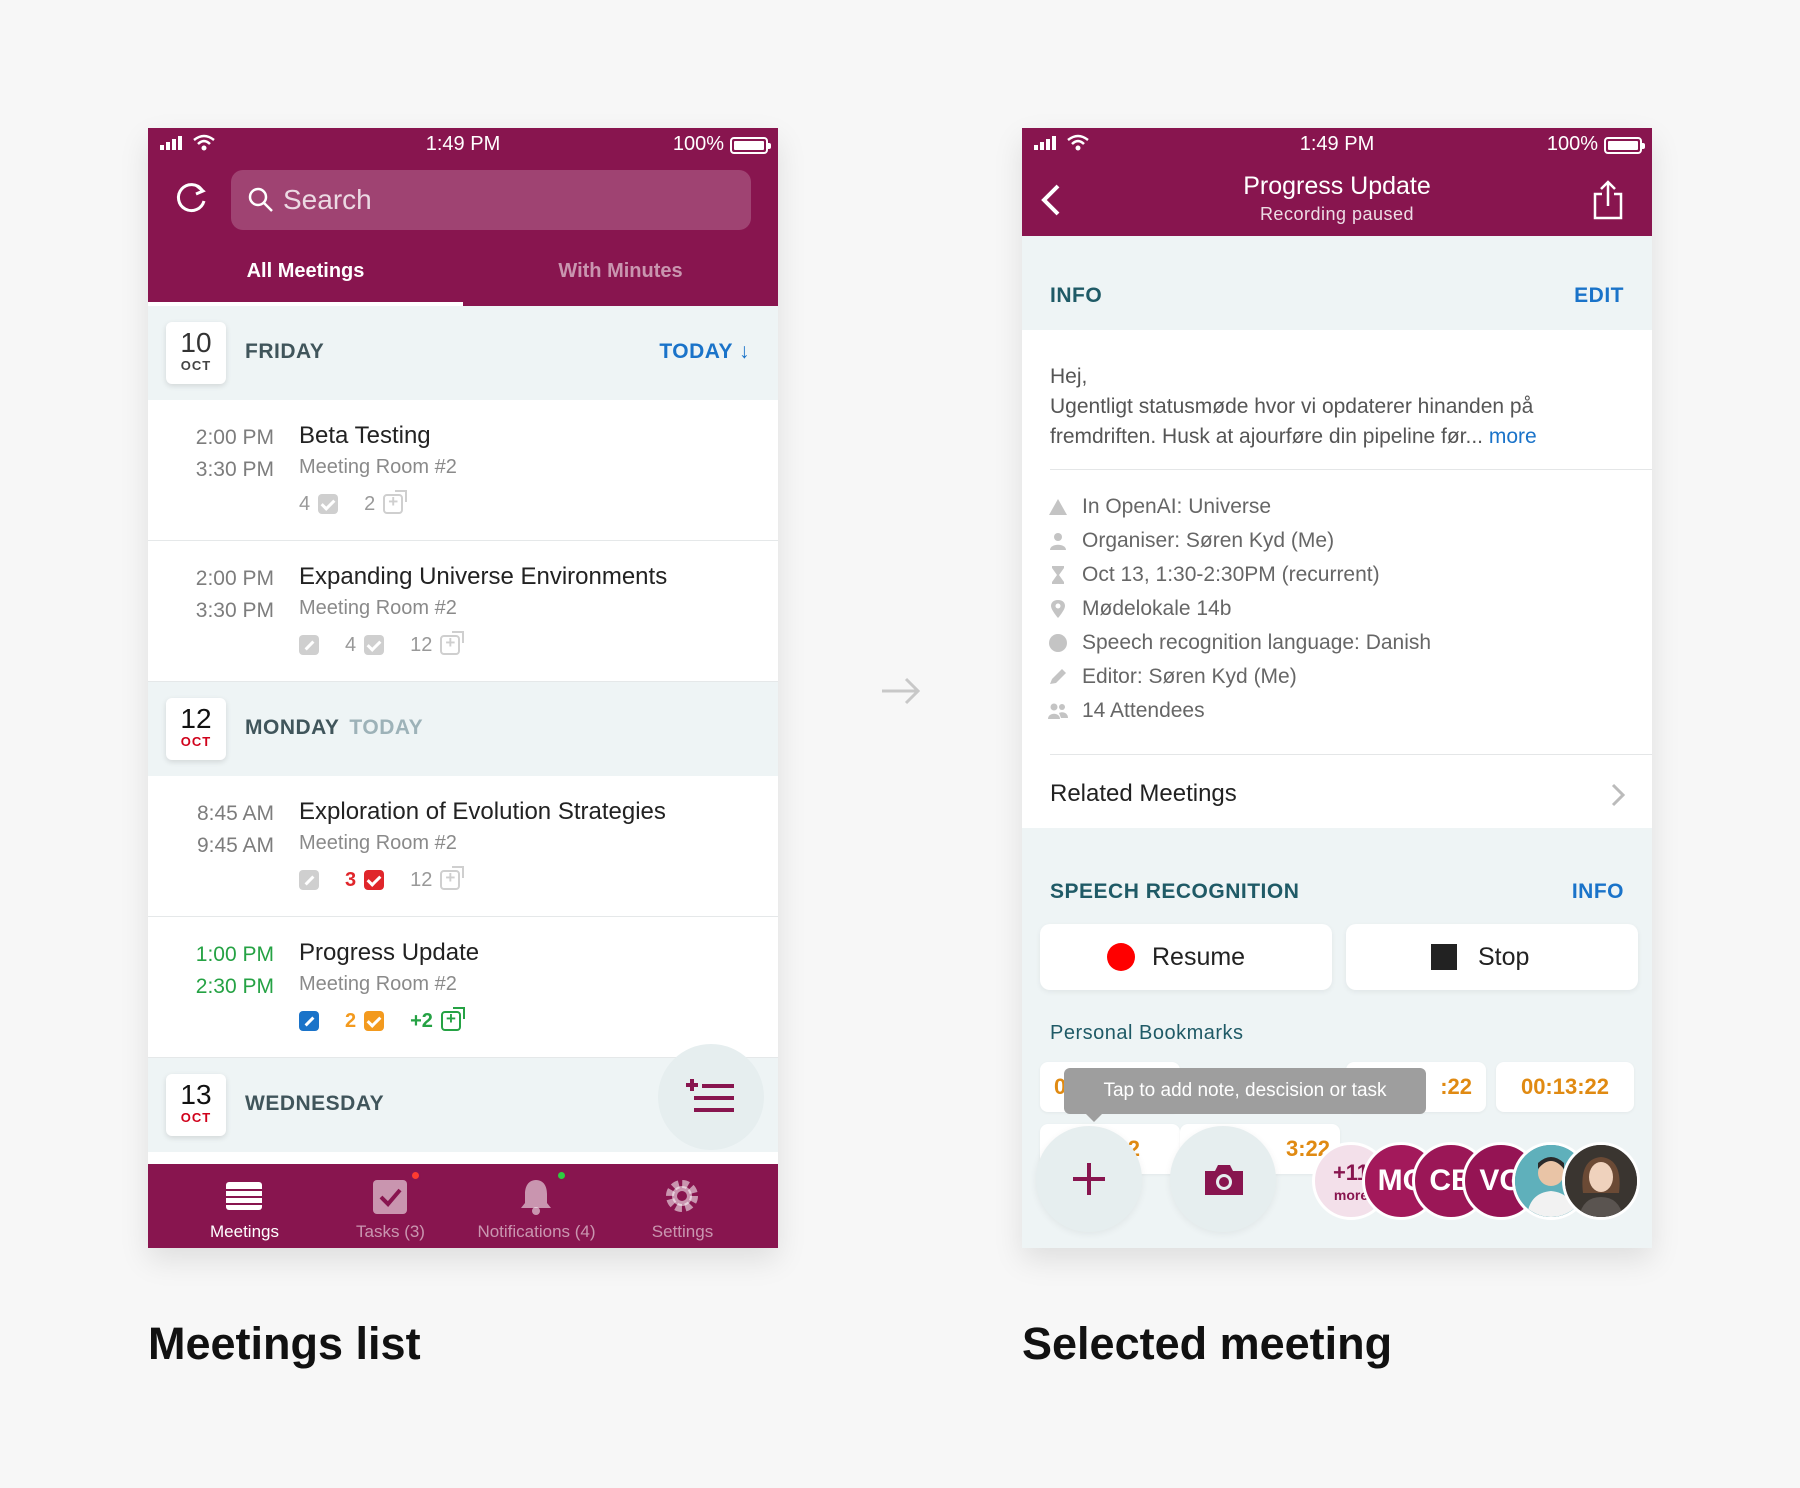 The image size is (1800, 1488). Describe the element at coordinates (292, 727) in the screenshot. I see `day-name-text: MONDAY` at that location.